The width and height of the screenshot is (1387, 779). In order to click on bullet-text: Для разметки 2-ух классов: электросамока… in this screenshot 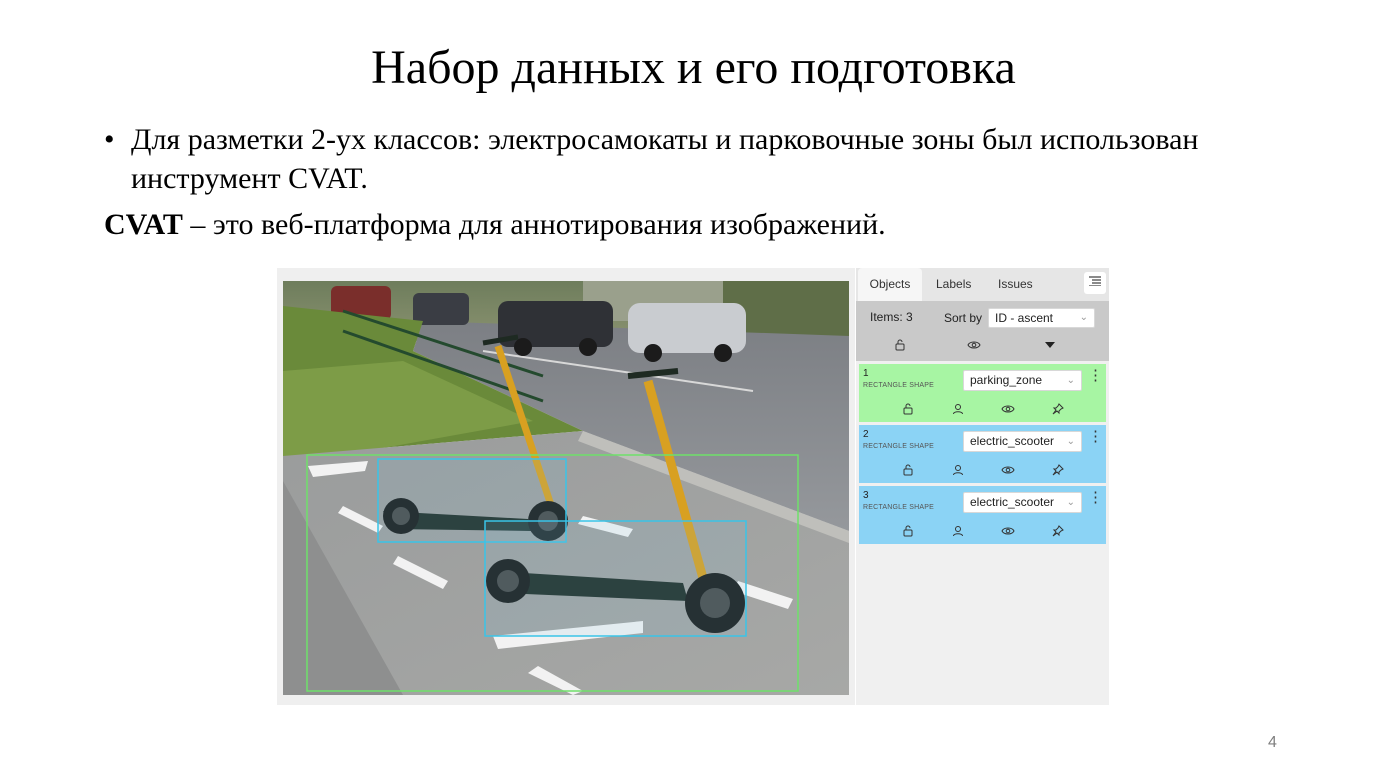, I will do `click(665, 159)`.